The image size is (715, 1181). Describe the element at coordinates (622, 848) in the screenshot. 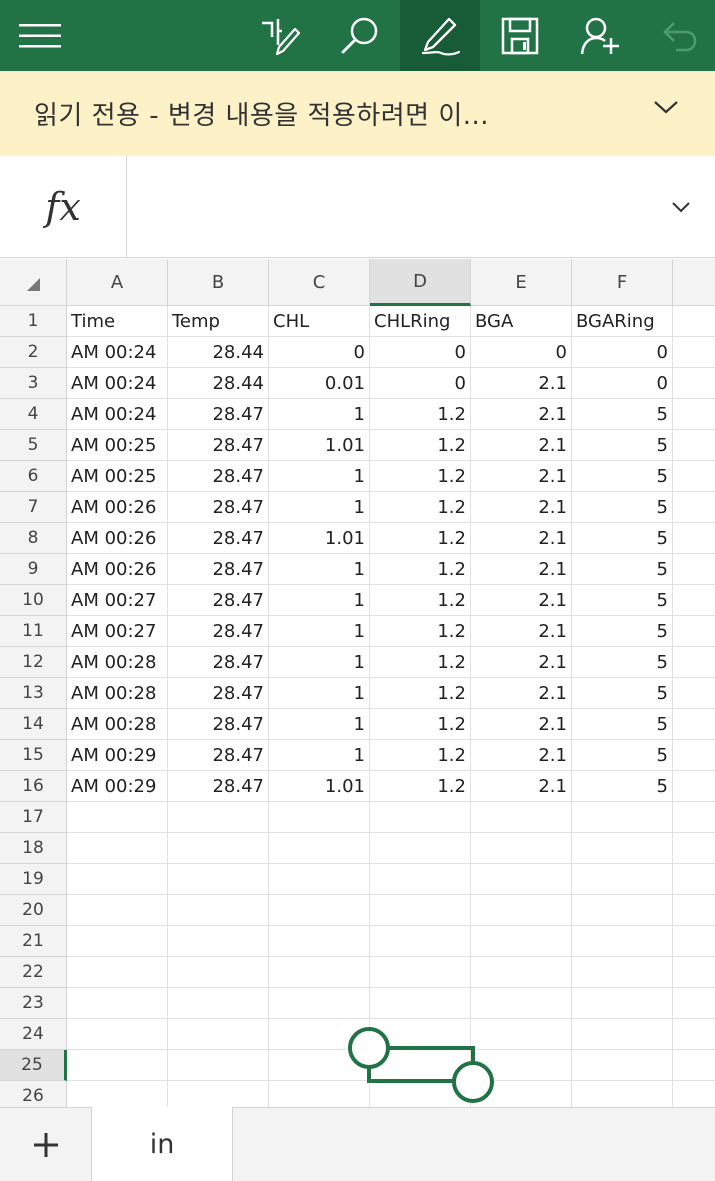

I see `cell-f18` at that location.